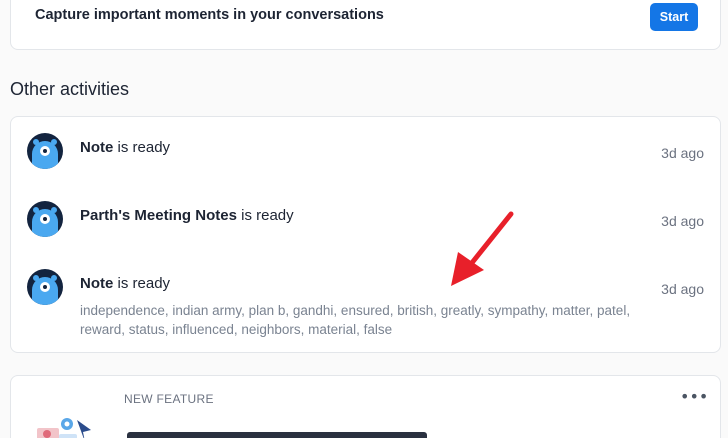 This screenshot has width=728, height=438. Describe the element at coordinates (277, 435) in the screenshot. I see `feature-title-partial` at that location.